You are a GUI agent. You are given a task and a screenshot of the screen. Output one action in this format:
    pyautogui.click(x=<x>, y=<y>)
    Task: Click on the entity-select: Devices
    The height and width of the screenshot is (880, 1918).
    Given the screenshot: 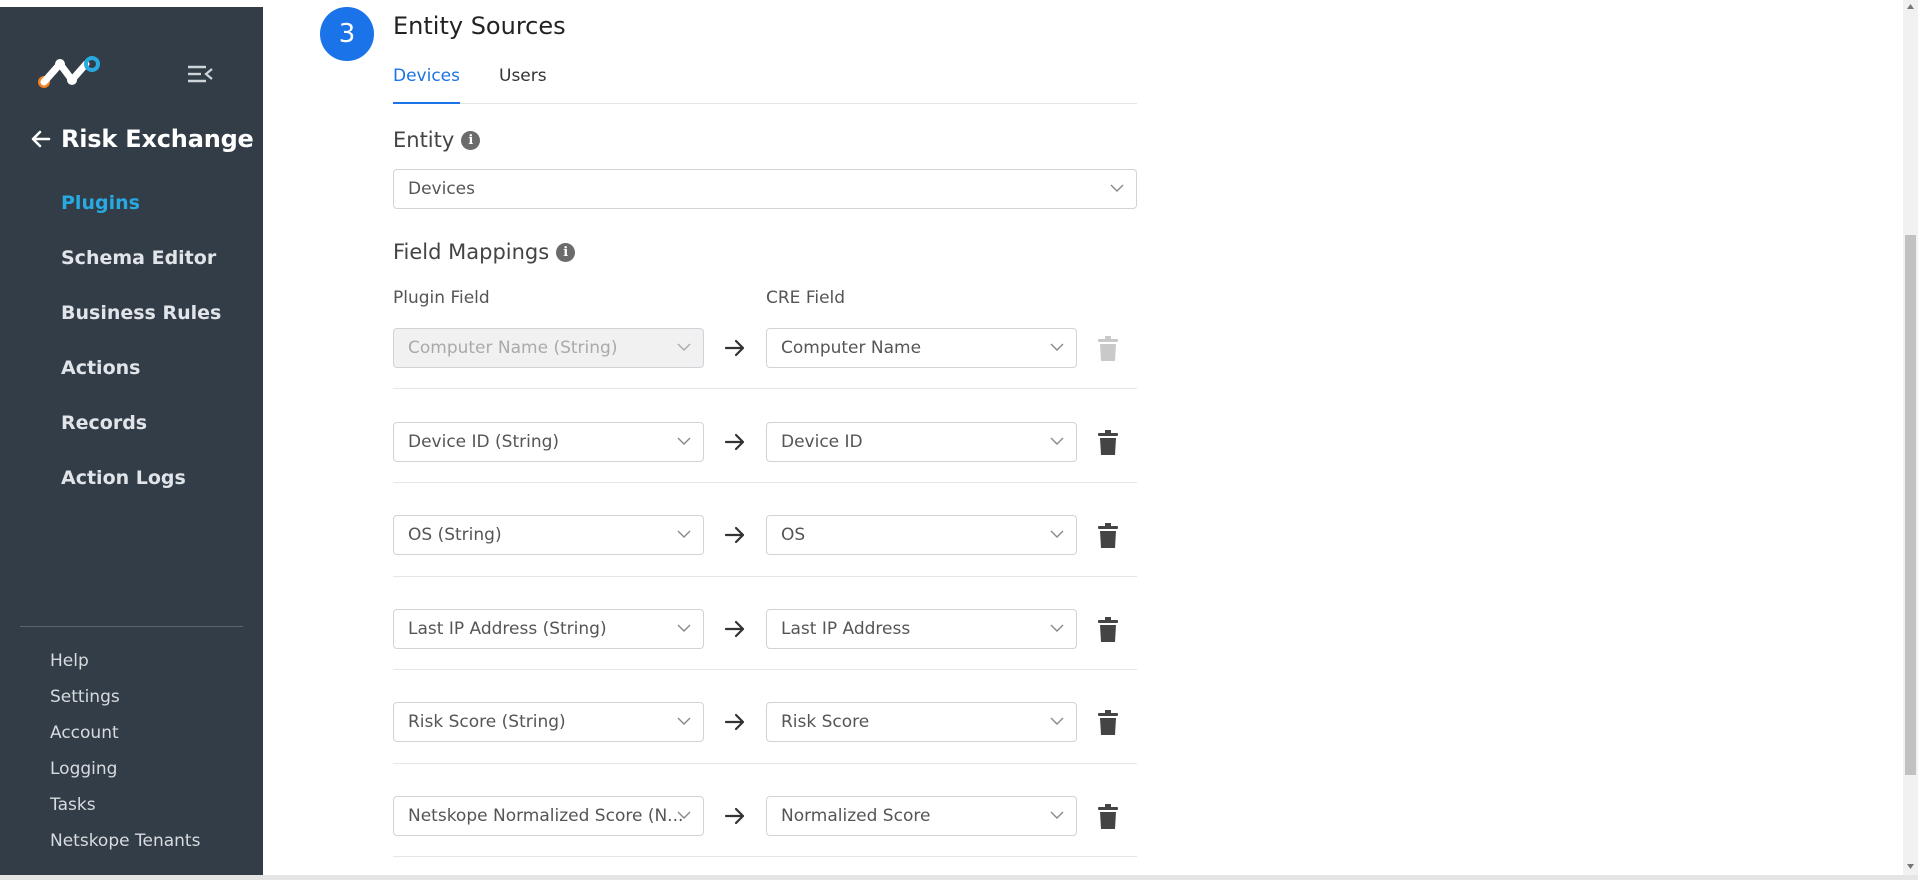 What is the action you would take?
    pyautogui.click(x=765, y=189)
    